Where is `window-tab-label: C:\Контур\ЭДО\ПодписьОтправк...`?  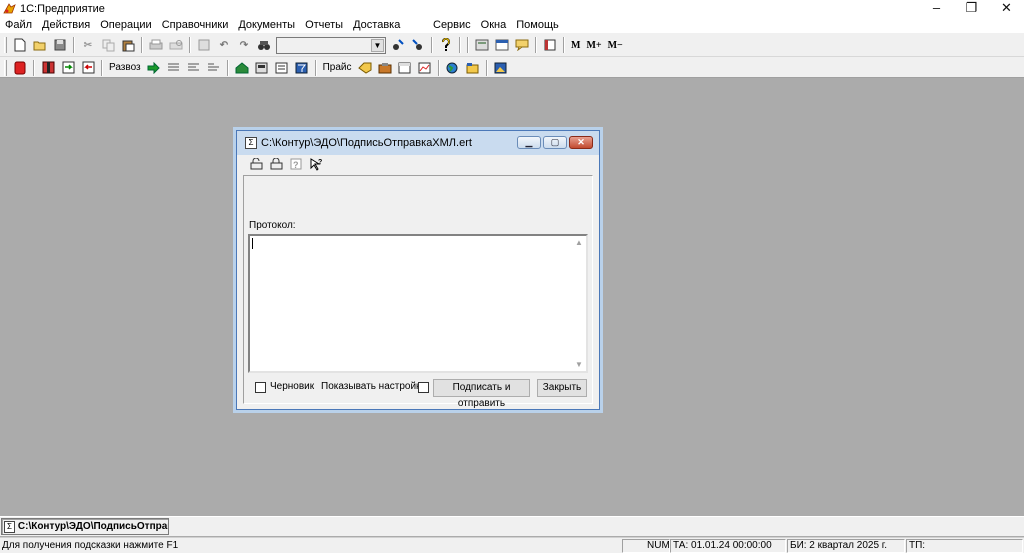
window-tab-label: C:\Контур\ЭДО\ПодписьОтправк... is located at coordinates (92, 526).